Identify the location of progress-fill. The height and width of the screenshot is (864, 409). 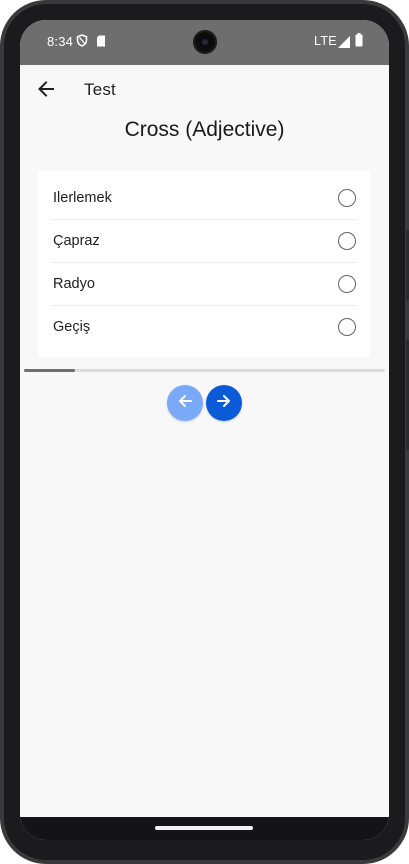
(49, 370).